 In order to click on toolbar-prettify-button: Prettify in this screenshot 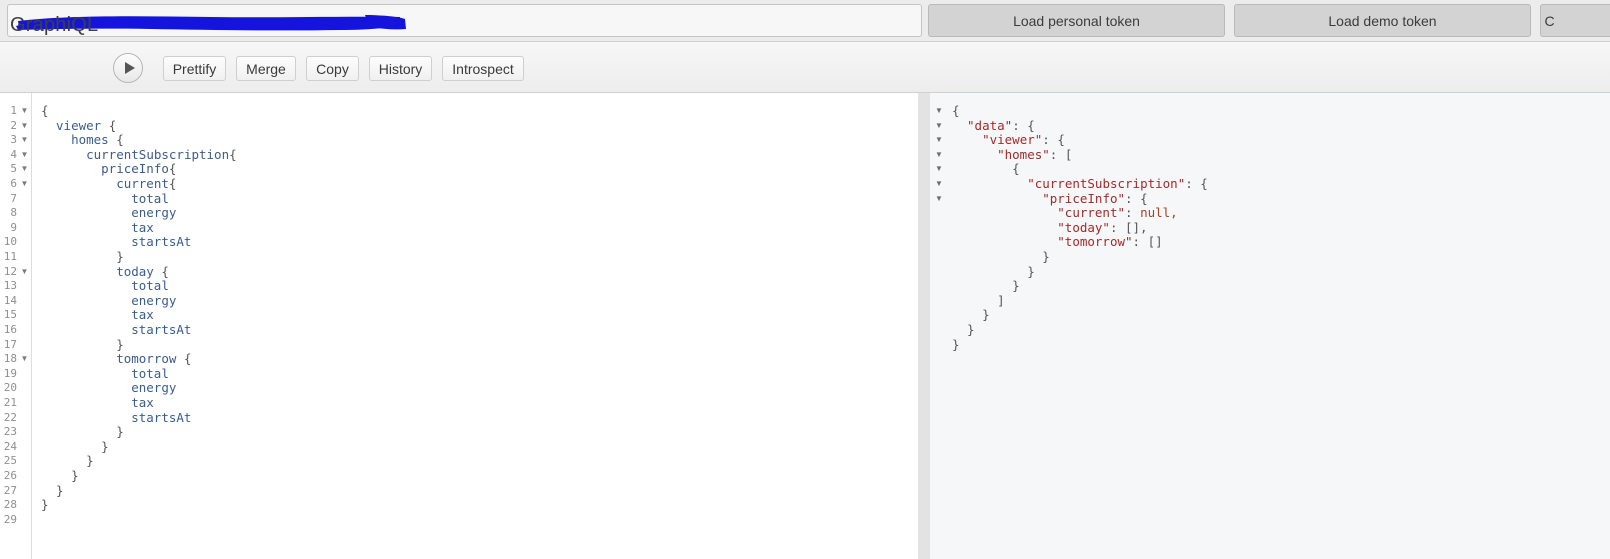, I will do `click(194, 68)`.